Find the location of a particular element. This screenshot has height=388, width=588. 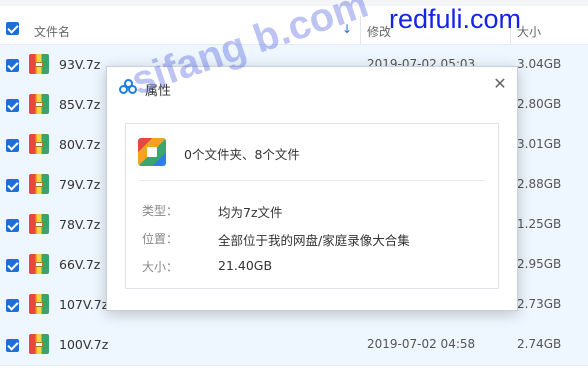

file-name: 66V.7z is located at coordinates (79, 264).